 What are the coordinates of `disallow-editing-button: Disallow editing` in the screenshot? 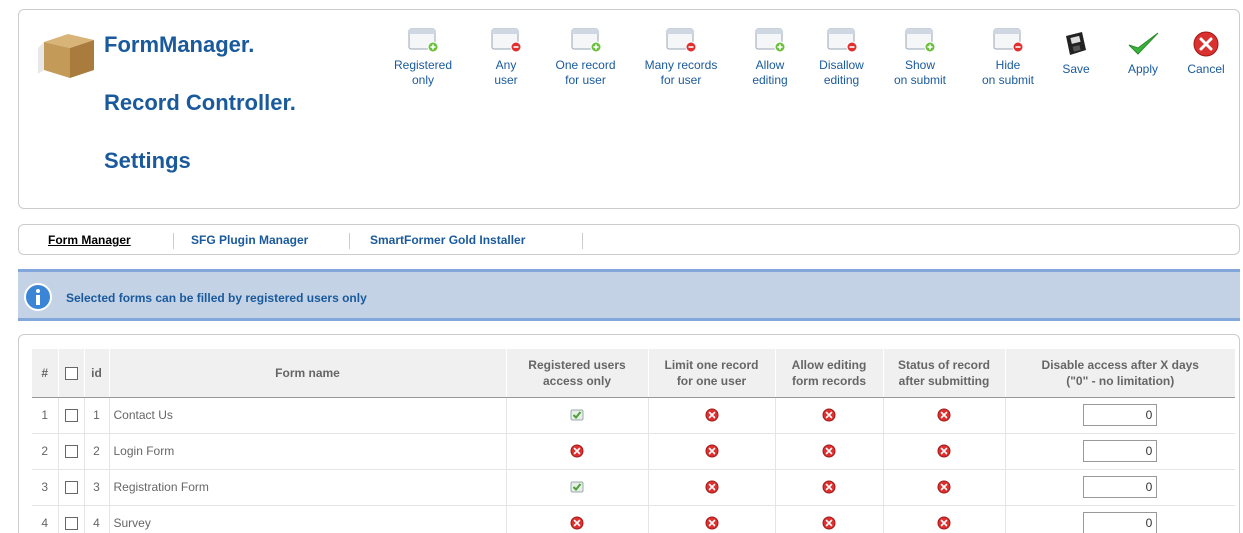 It's located at (841, 57).